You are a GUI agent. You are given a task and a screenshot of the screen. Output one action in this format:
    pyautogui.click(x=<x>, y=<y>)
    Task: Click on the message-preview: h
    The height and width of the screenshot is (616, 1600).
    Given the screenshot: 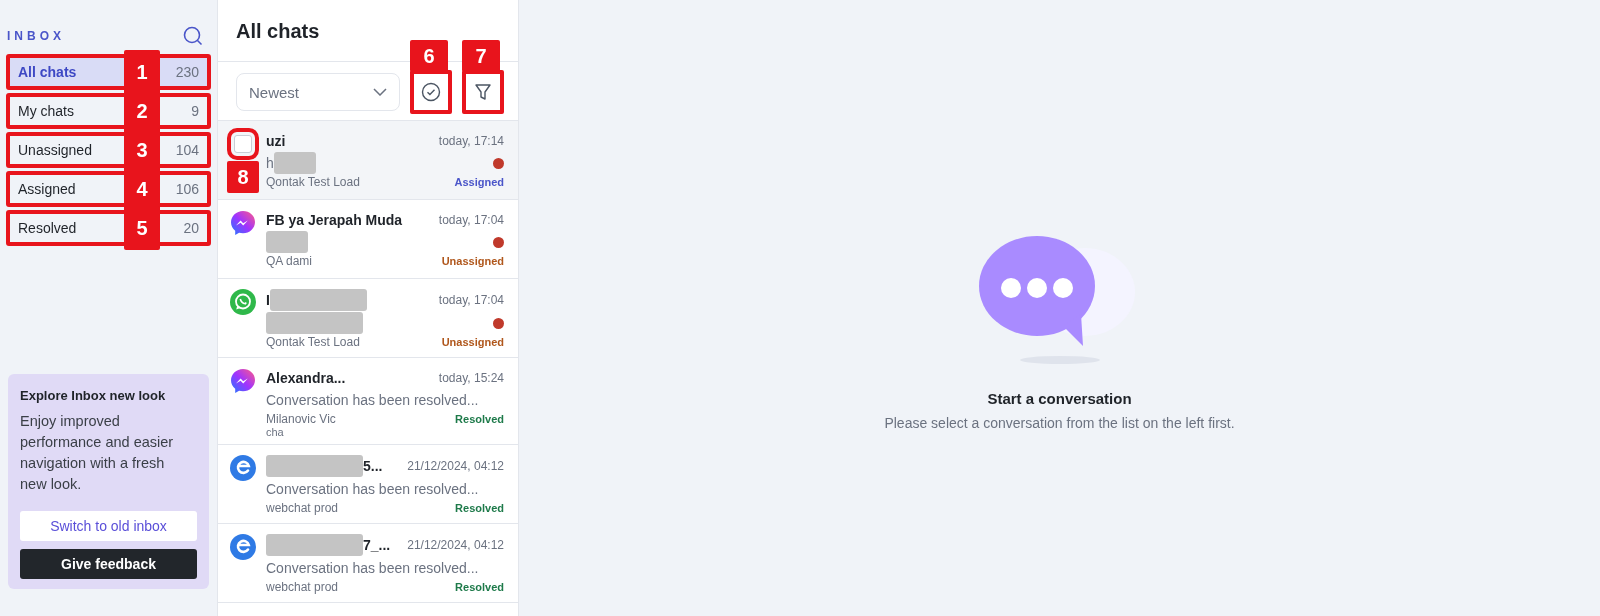 What is the action you would take?
    pyautogui.click(x=270, y=163)
    